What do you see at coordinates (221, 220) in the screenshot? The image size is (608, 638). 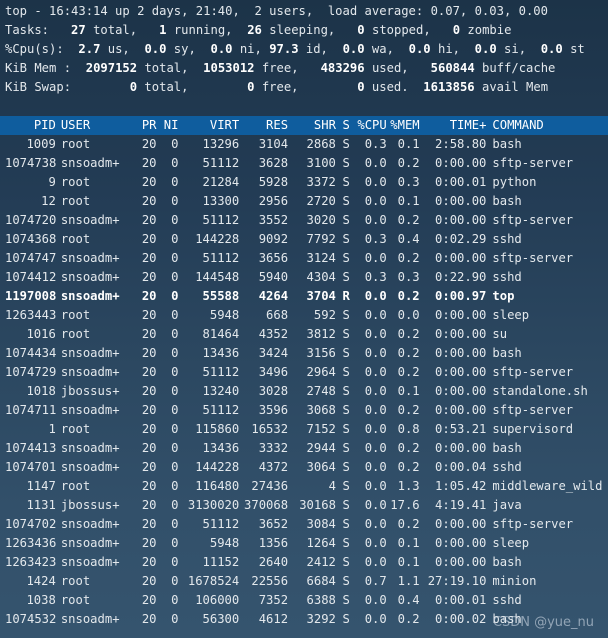 I see `cell-virt: 51112` at bounding box center [221, 220].